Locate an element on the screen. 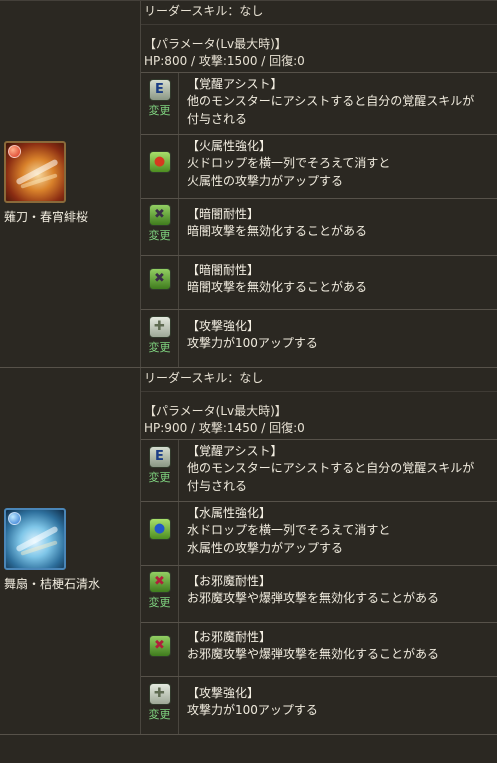 Image resolution: width=497 pixels, height=763 pixels. fire-attribute-icon is located at coordinates (14, 152).